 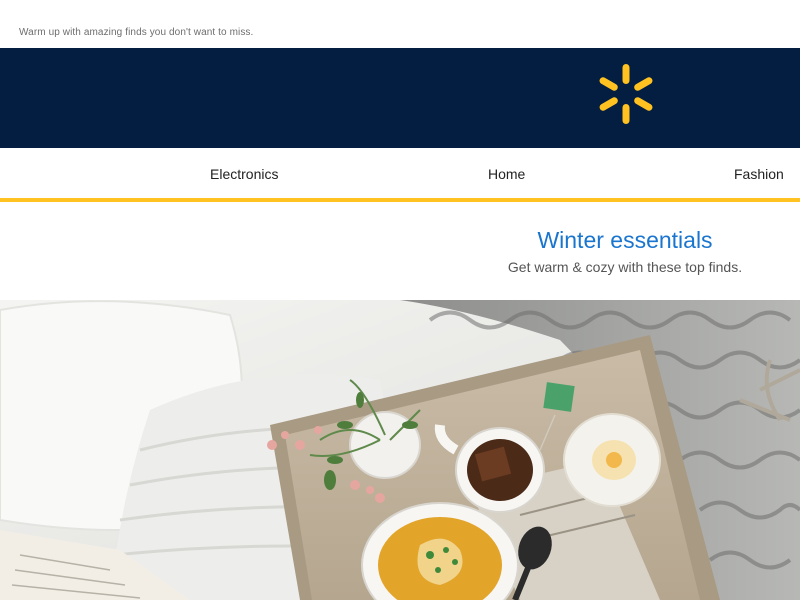 What do you see at coordinates (759, 174) in the screenshot?
I see `nav-link-fashion: Fashion` at bounding box center [759, 174].